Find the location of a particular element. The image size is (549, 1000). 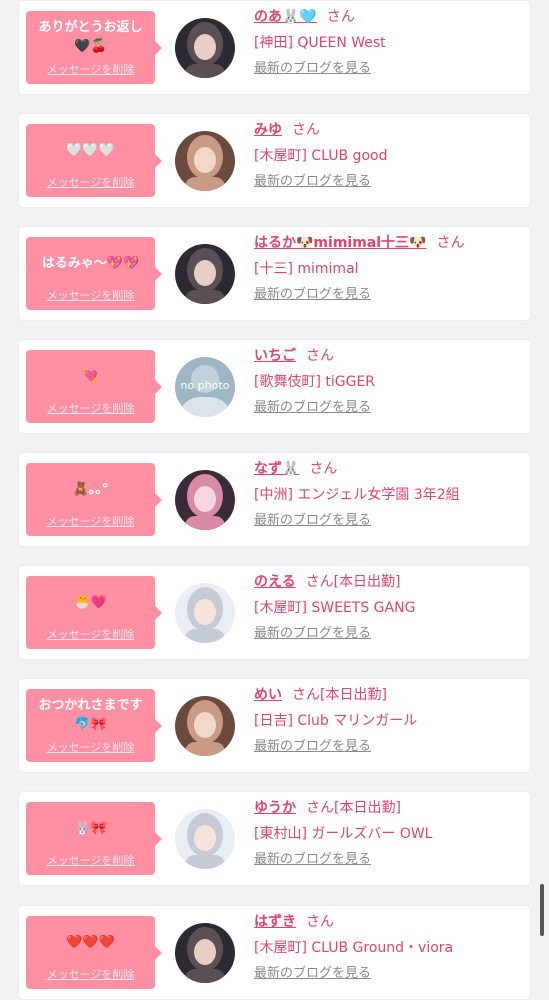

message-bubble: 🐣💗 メッセージを削除 is located at coordinates (94, 612).